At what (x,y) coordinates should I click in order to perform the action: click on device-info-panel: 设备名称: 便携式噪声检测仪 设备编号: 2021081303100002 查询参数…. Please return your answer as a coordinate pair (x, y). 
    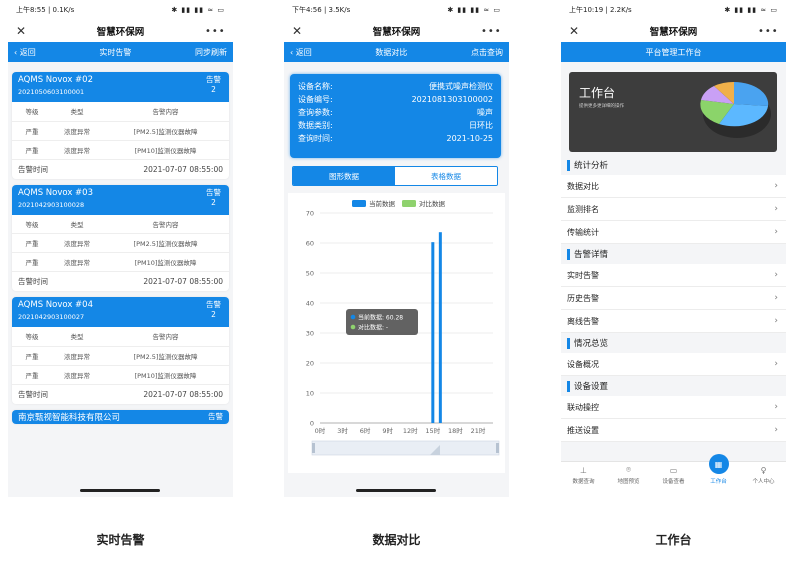
    Looking at the image, I should click on (395, 116).